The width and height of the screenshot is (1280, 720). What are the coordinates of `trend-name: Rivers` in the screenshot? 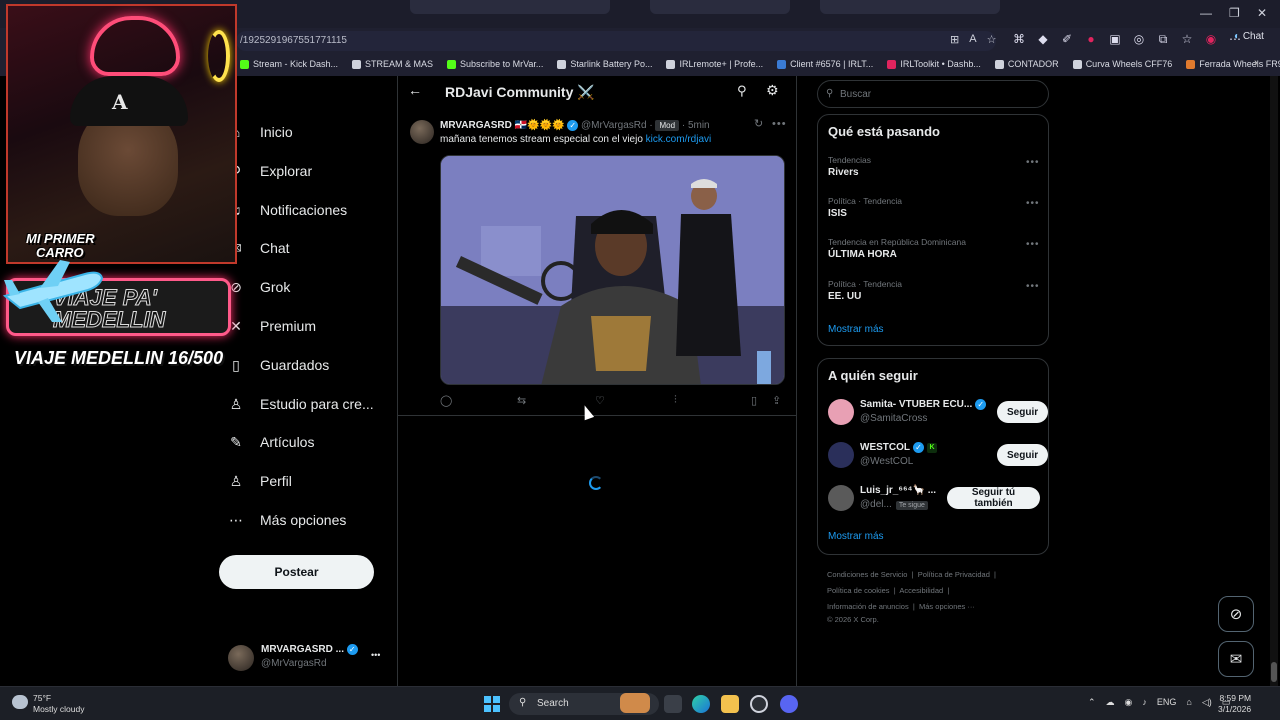 It's located at (843, 172).